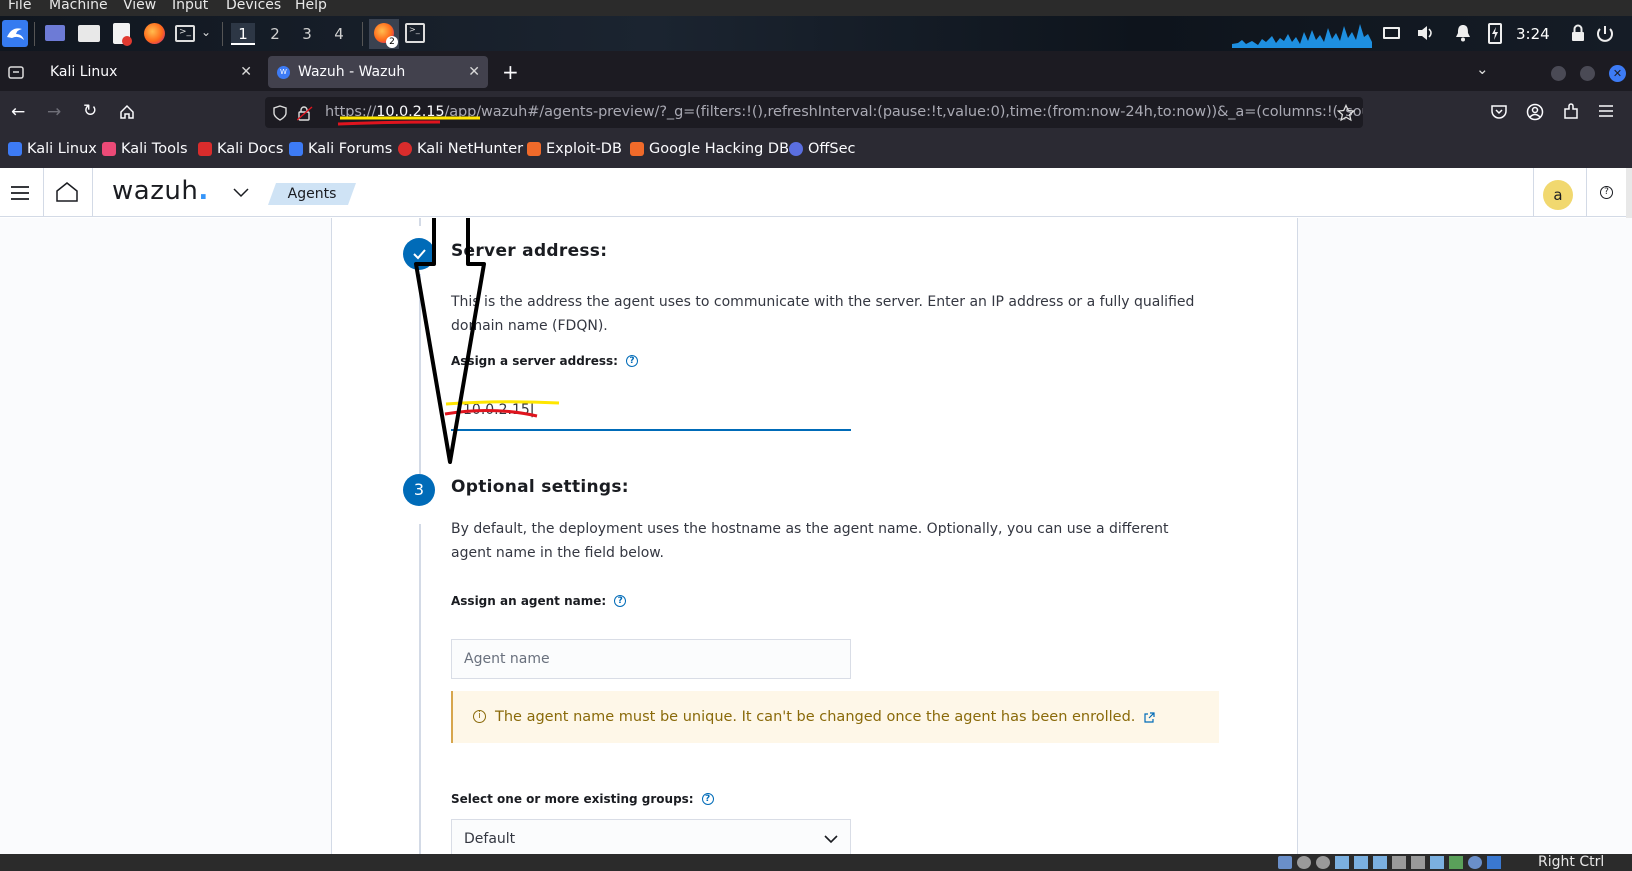 The width and height of the screenshot is (1632, 871). What do you see at coordinates (1608, 34) in the screenshot?
I see `power-icon` at bounding box center [1608, 34].